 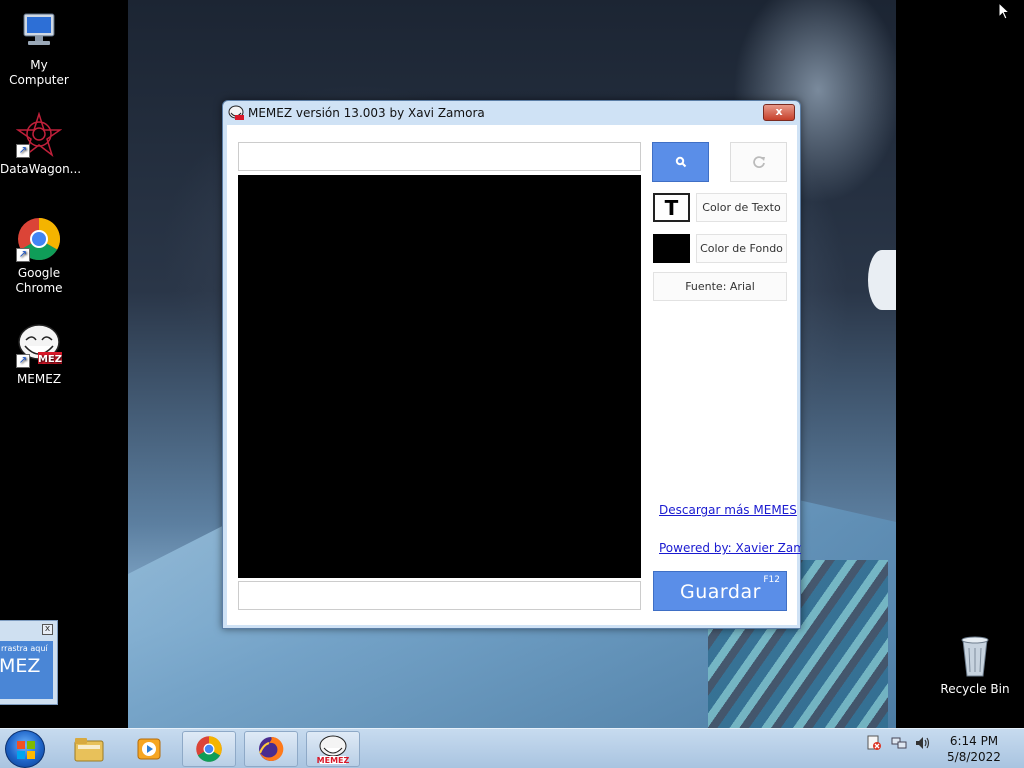 I want to click on taskbar-explorer, so click(x=89, y=749).